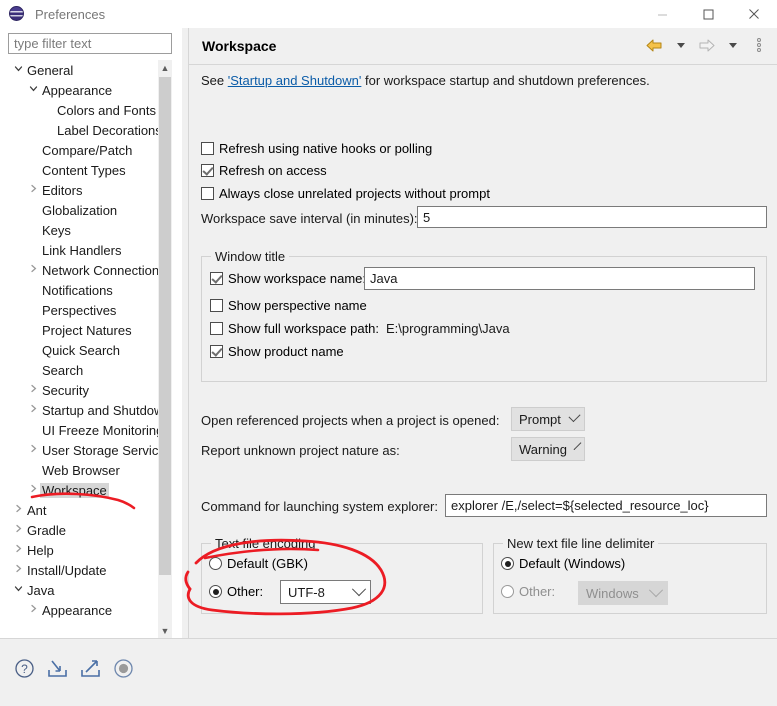 Image resolution: width=777 pixels, height=706 pixels. What do you see at coordinates (548, 449) in the screenshot?
I see `report-nature-select: Warning` at bounding box center [548, 449].